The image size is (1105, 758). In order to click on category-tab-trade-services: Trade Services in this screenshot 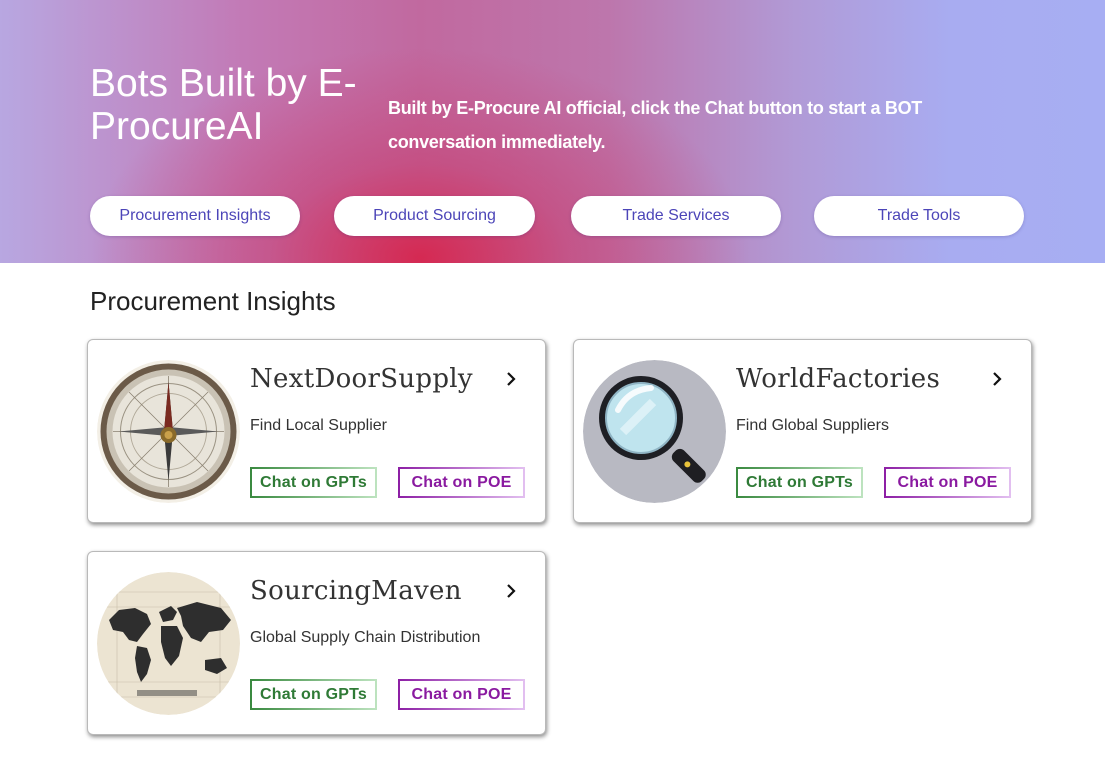, I will do `click(676, 216)`.